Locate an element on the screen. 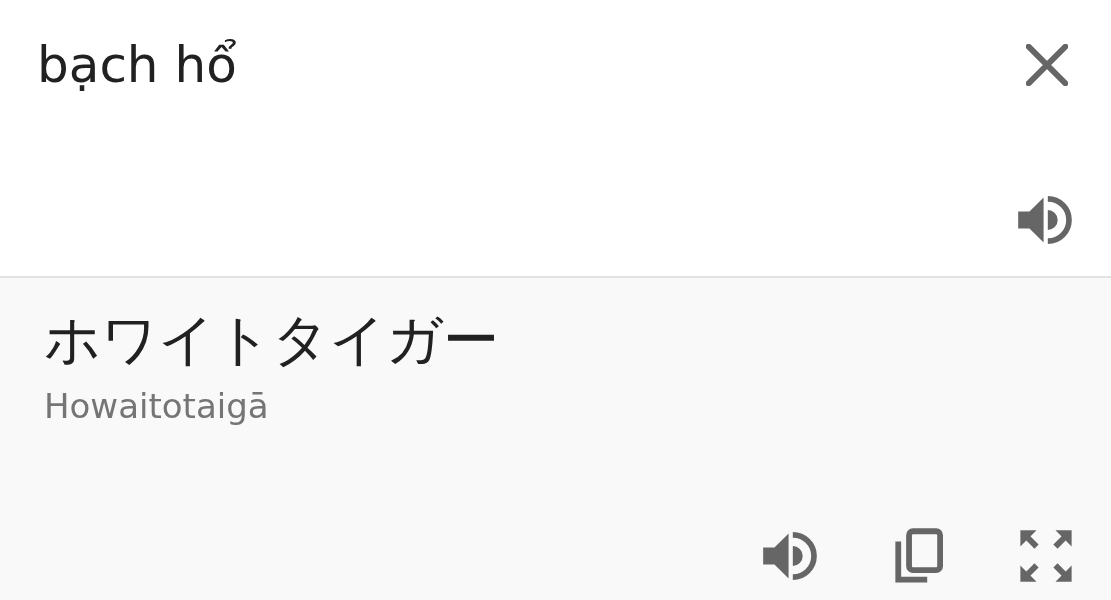 Image resolution: width=1111 pixels, height=600 pixels. expand-icon is located at coordinates (1046, 556).